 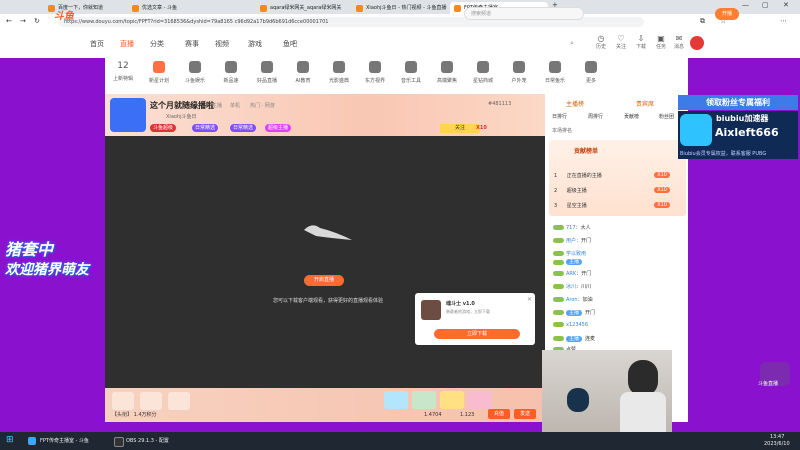 I want to click on category-item: 户外宠, so click(x=519, y=72).